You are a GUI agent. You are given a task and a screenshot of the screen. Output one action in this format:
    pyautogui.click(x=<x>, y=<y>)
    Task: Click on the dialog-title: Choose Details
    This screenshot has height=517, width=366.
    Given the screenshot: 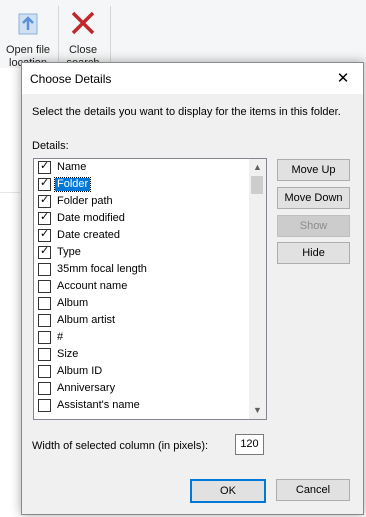 What is the action you would take?
    pyautogui.click(x=71, y=79)
    